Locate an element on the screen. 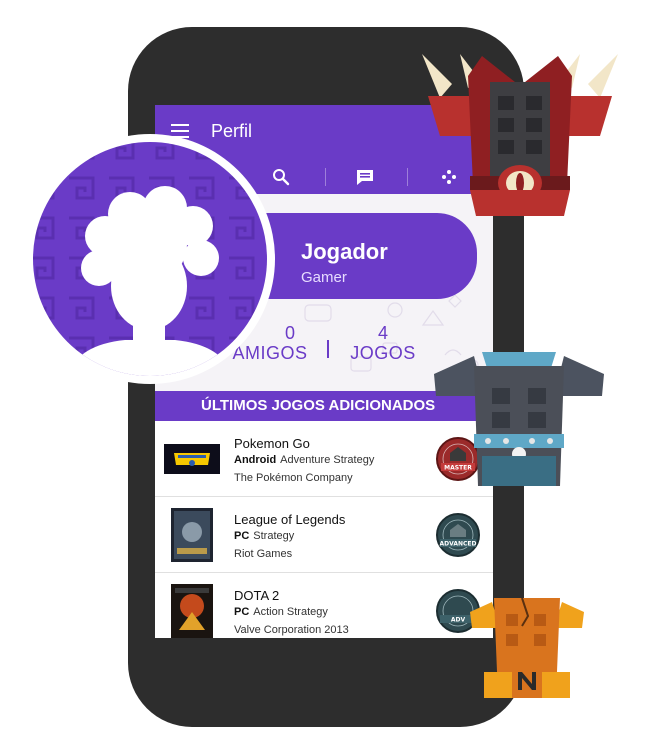 Image resolution: width=649 pixels, height=752 pixels. game-developer: The Pokémon Company is located at coordinates (293, 478).